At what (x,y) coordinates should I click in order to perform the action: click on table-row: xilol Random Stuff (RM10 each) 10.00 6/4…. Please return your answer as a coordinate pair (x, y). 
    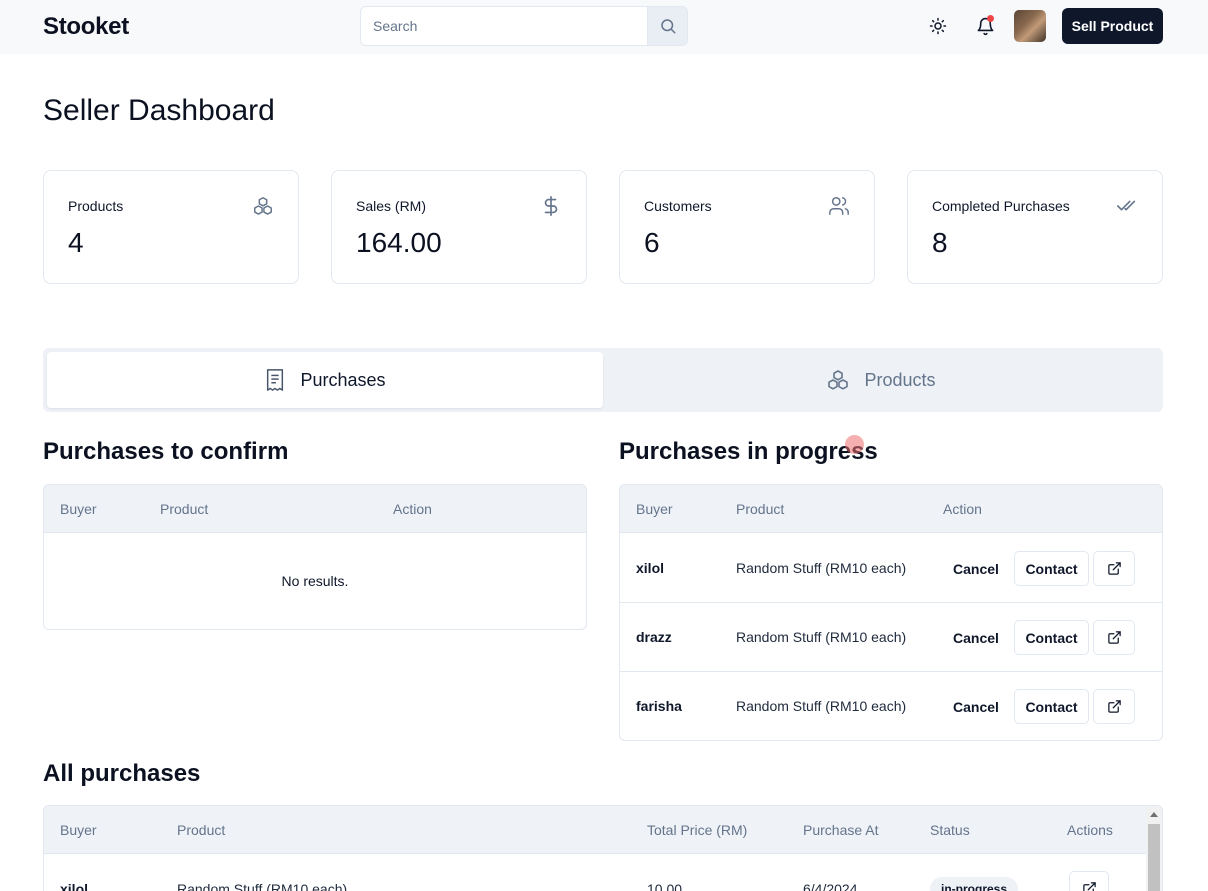
    Looking at the image, I should click on (603, 873).